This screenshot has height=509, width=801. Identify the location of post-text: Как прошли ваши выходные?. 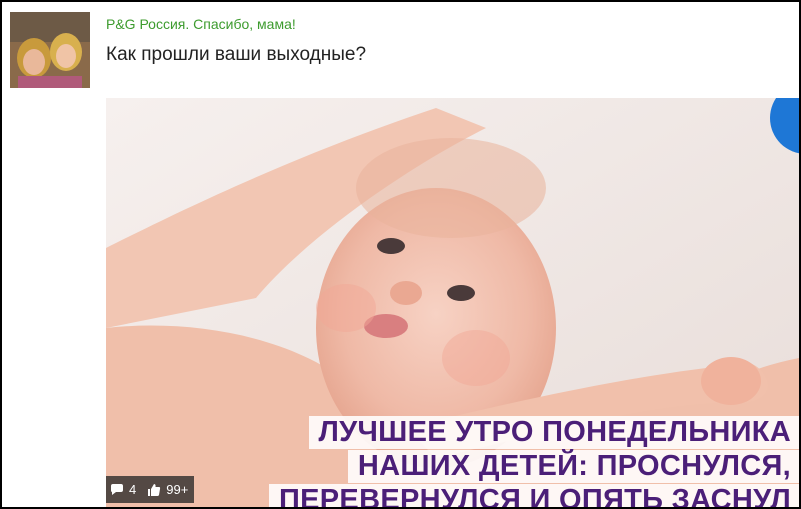
(236, 54).